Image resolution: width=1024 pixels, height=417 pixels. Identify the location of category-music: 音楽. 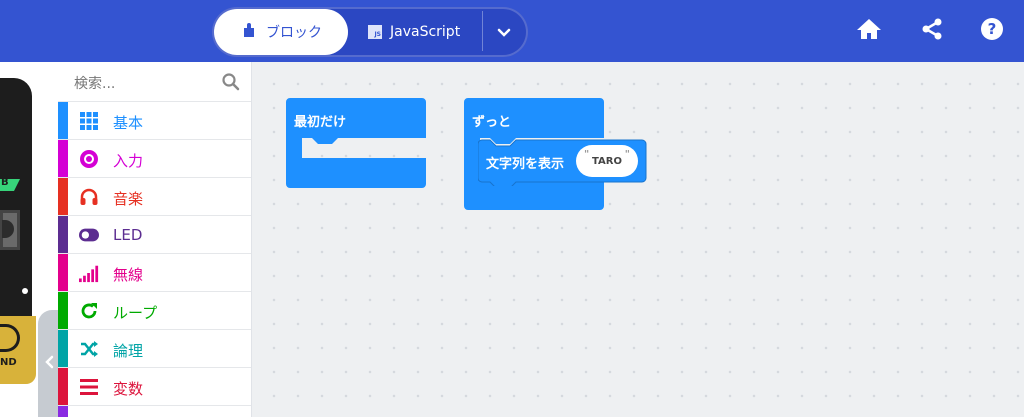
(154, 197).